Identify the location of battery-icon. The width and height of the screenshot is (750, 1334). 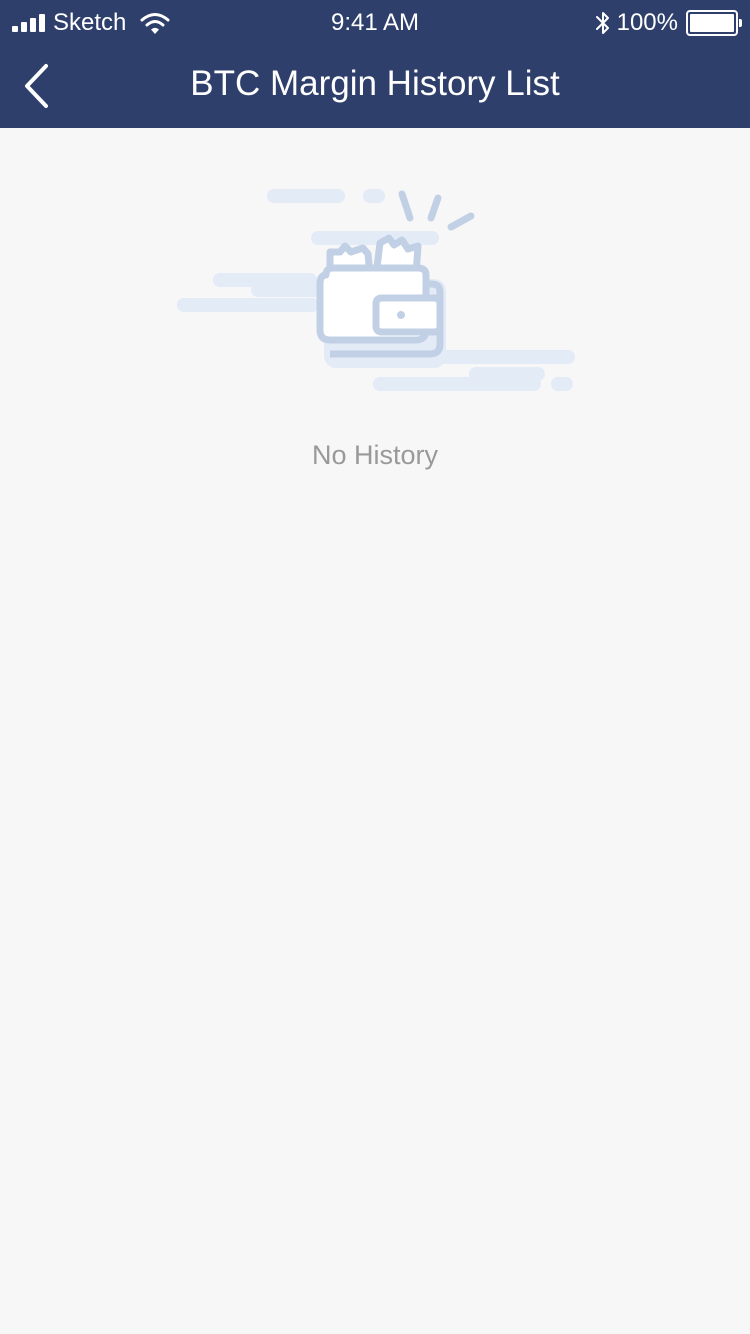
(714, 23).